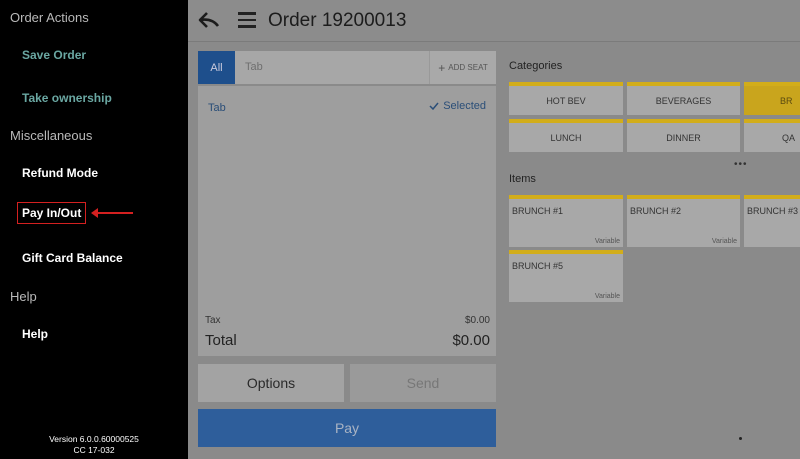 The image size is (800, 459). Describe the element at coordinates (683, 135) in the screenshot. I see `category-tile: DINNER` at that location.